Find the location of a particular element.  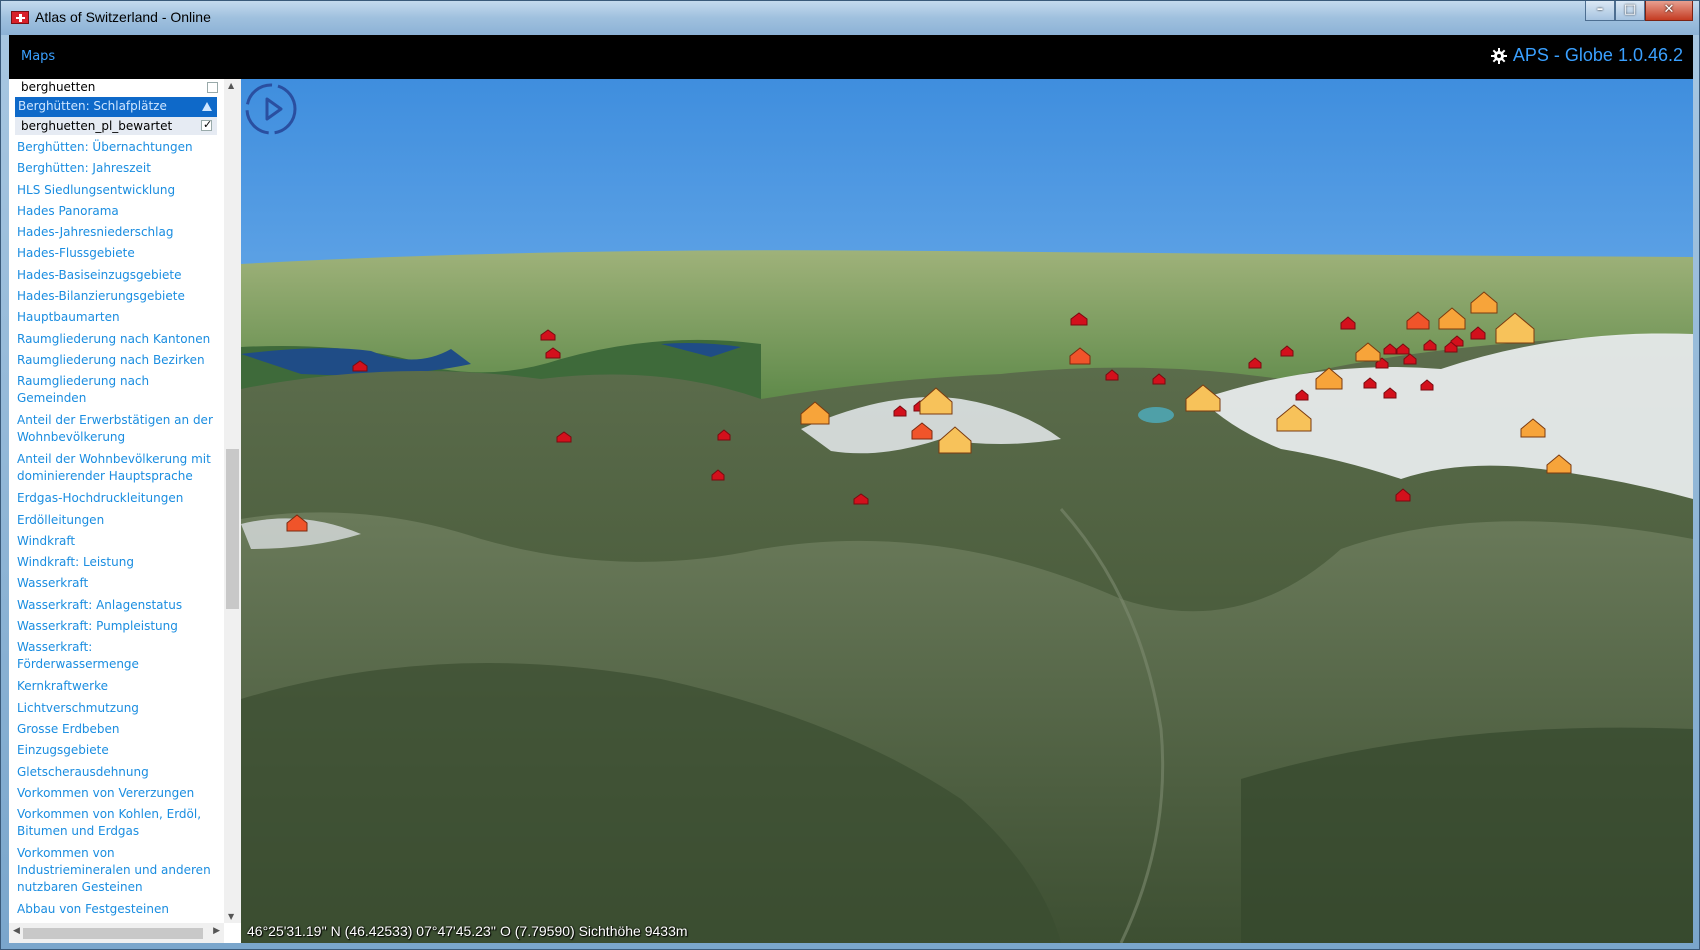

layer-item: Abbau von Festgesteinen is located at coordinates (117, 909).